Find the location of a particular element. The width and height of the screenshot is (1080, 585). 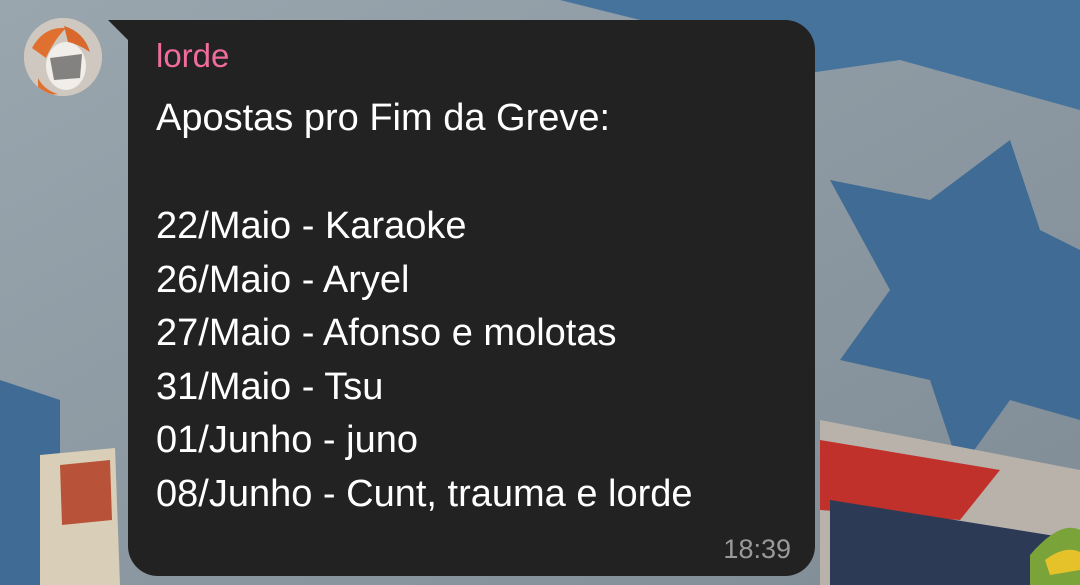

message-line: 31/Maio - Tsu is located at coordinates (270, 386).